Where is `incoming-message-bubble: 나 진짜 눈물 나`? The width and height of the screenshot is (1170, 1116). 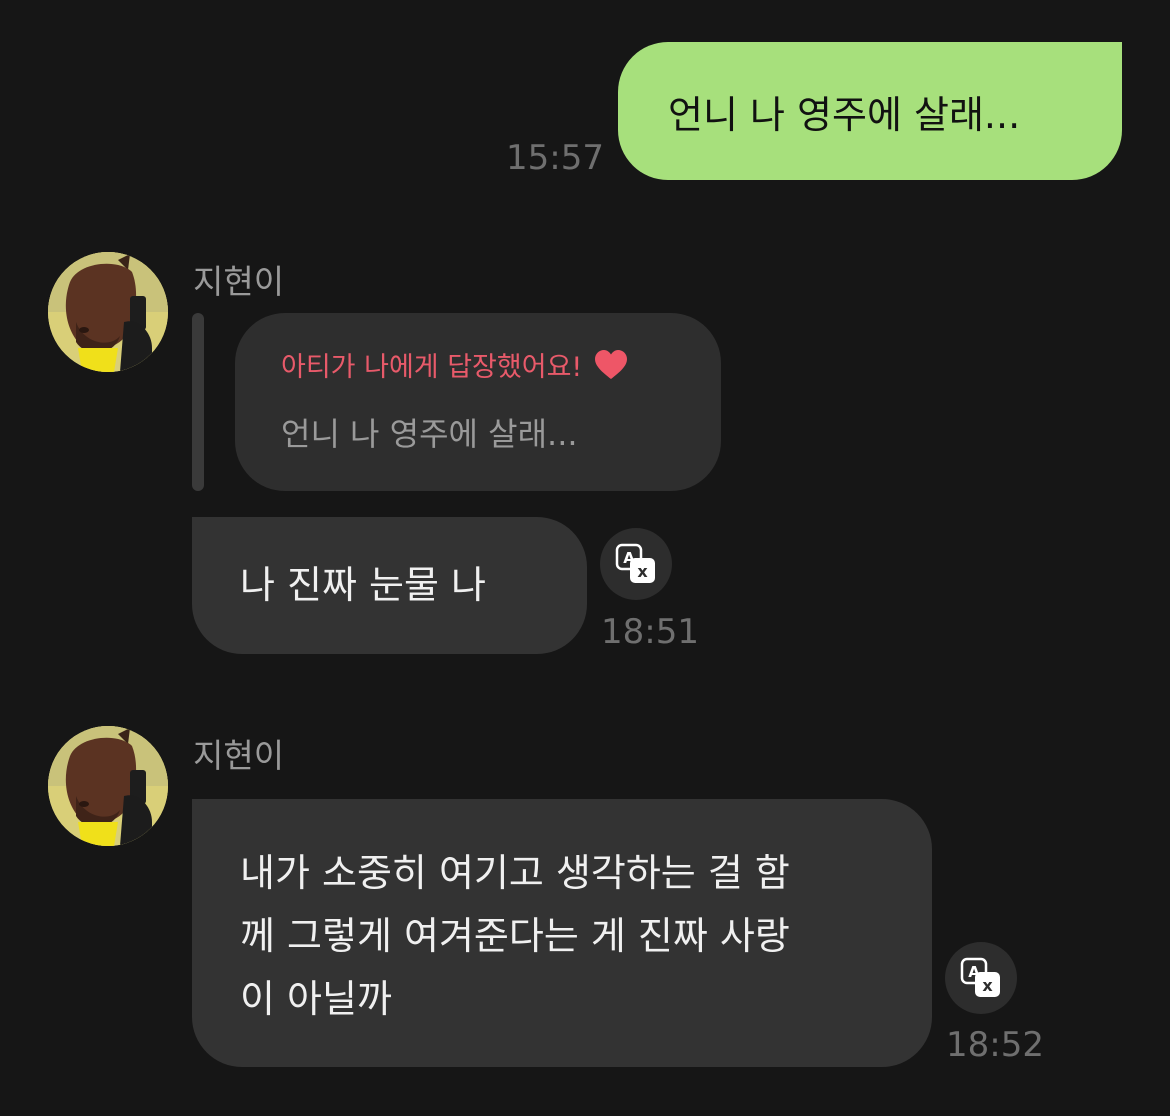
incoming-message-bubble: 나 진짜 눈물 나 is located at coordinates (389, 585).